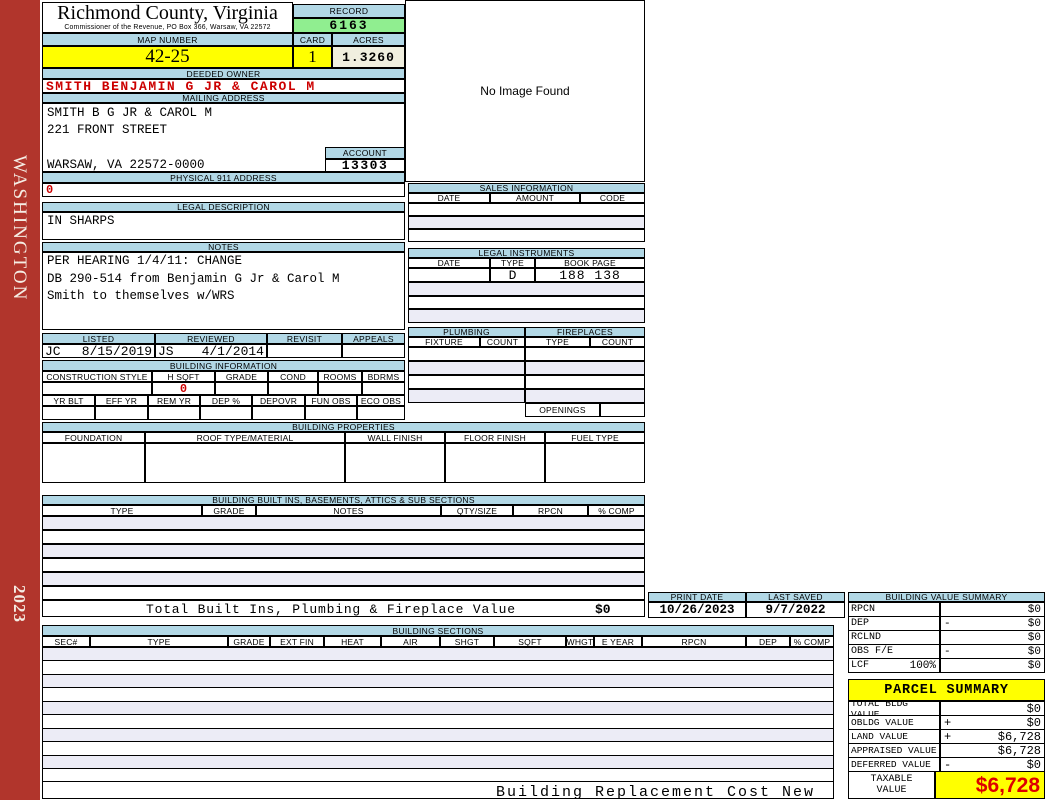 The height and width of the screenshot is (800, 1050). What do you see at coordinates (223, 226) in the screenshot?
I see `legal-description-value: IN SHARPS` at bounding box center [223, 226].